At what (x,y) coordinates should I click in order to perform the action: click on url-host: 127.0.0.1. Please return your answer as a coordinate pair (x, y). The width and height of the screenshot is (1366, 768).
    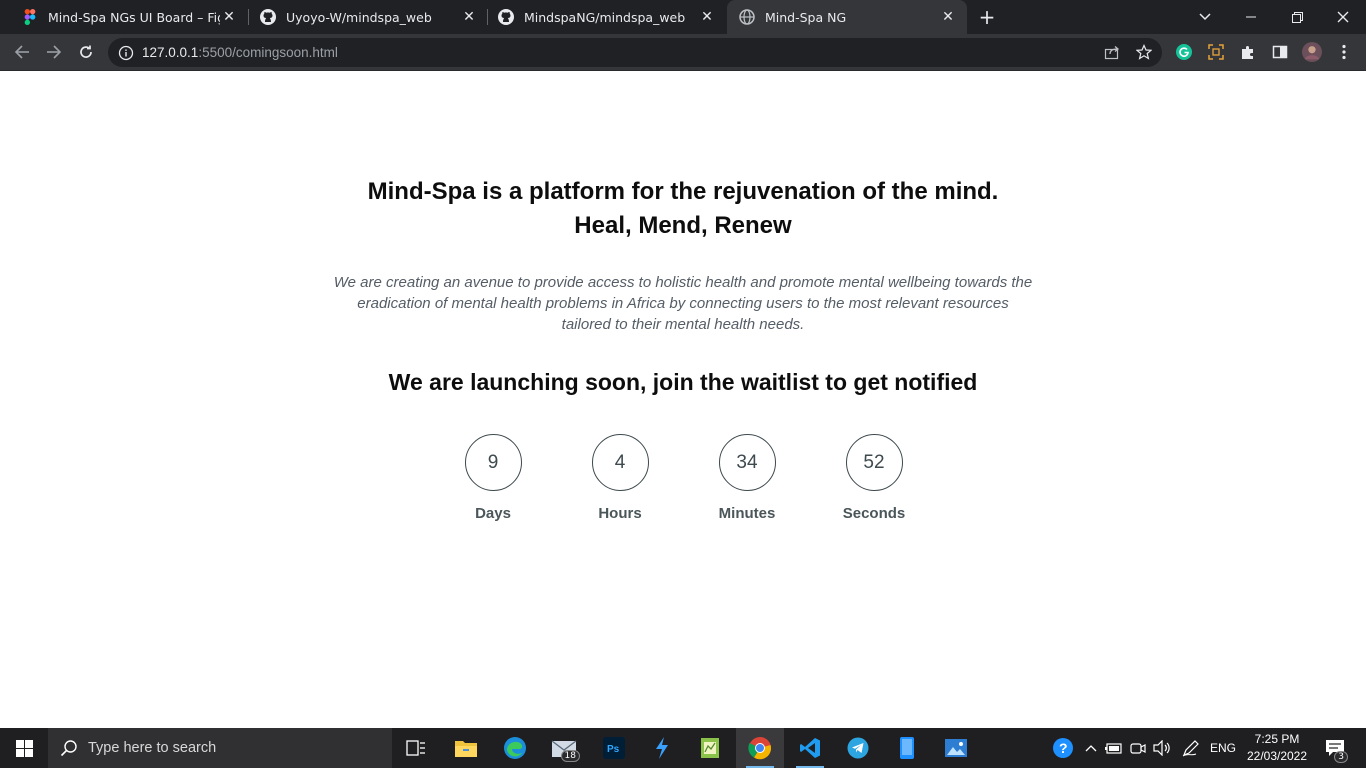
    Looking at the image, I should click on (170, 52).